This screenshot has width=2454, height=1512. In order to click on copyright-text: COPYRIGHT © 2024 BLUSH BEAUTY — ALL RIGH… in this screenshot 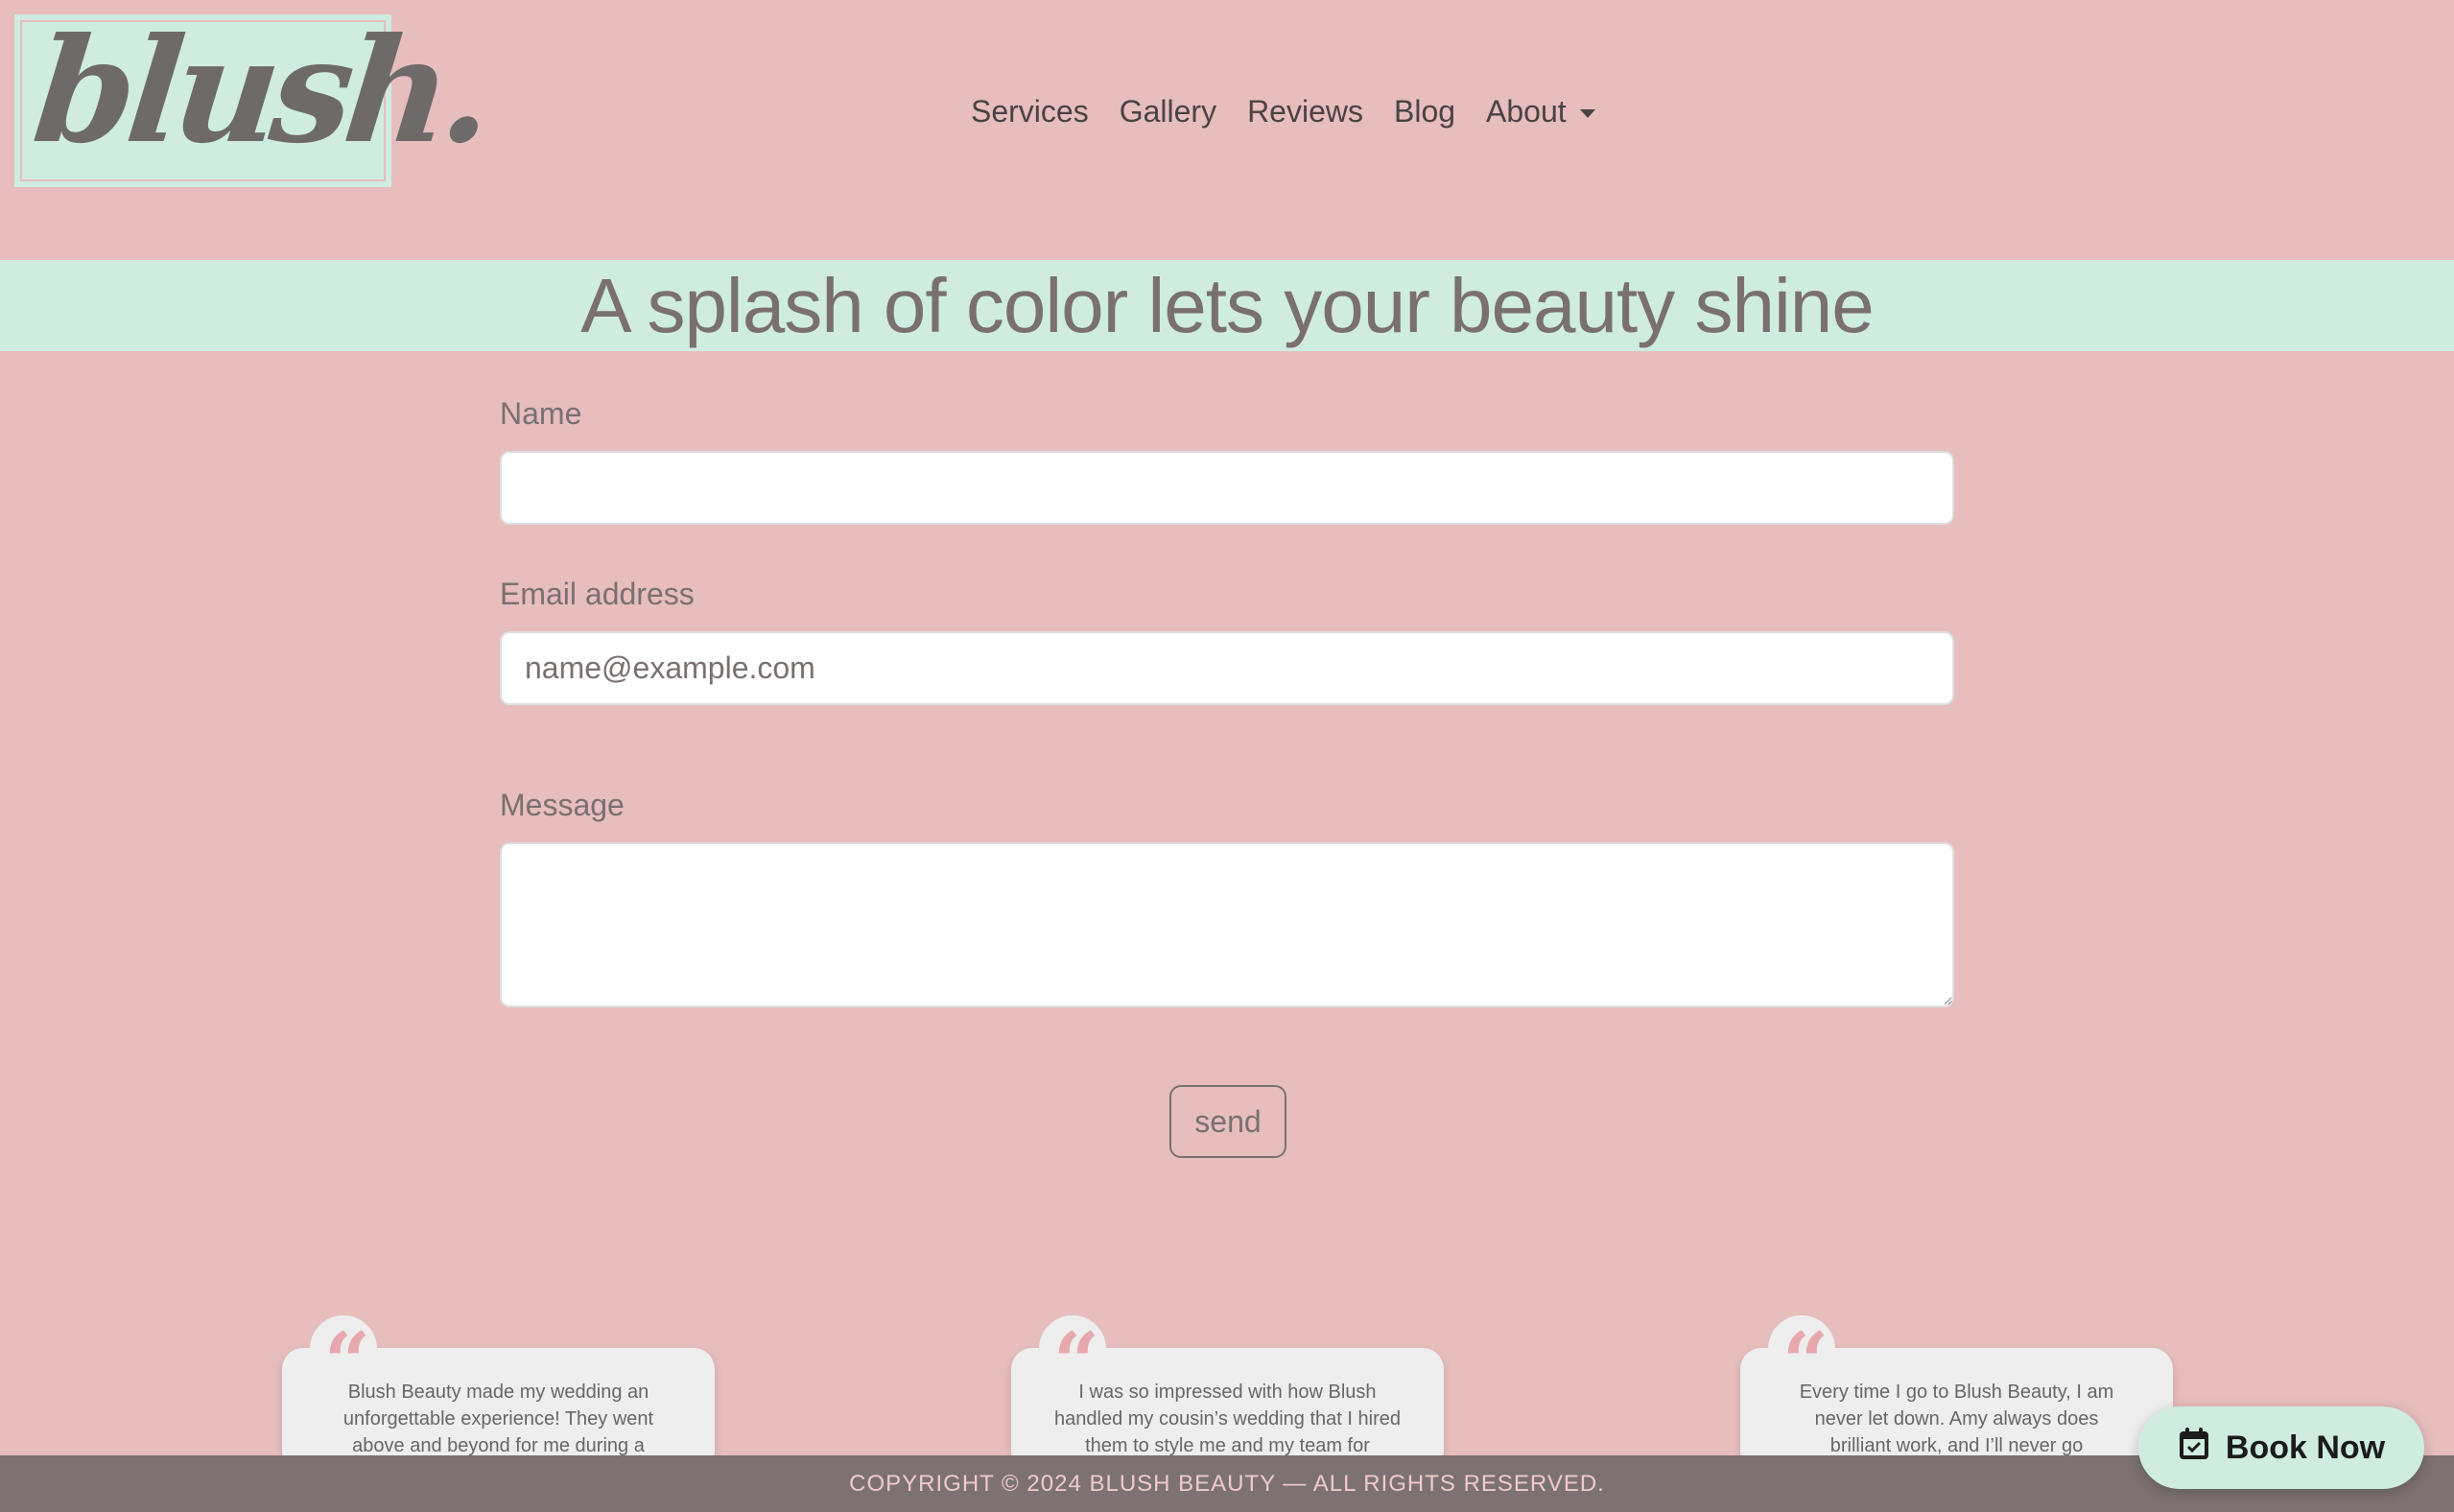, I will do `click(1227, 1483)`.